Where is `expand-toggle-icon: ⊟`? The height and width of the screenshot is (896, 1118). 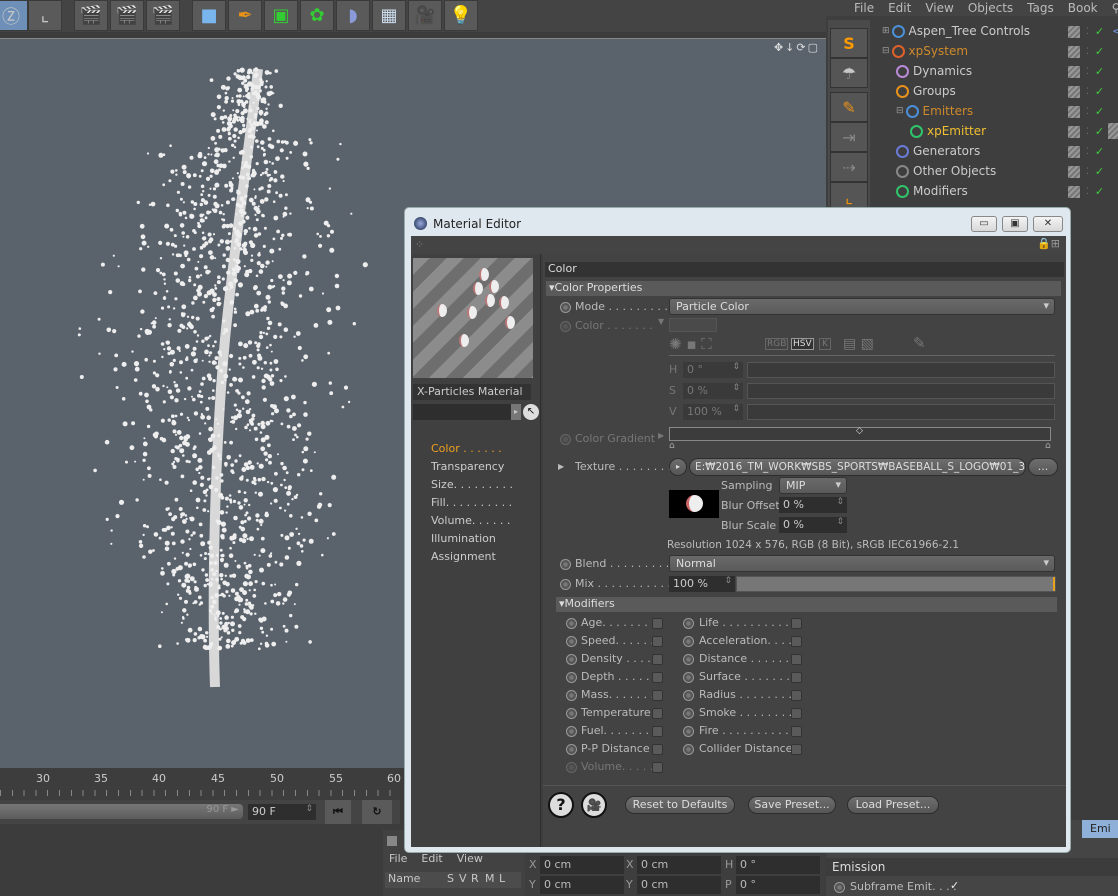 expand-toggle-icon: ⊟ is located at coordinates (886, 51).